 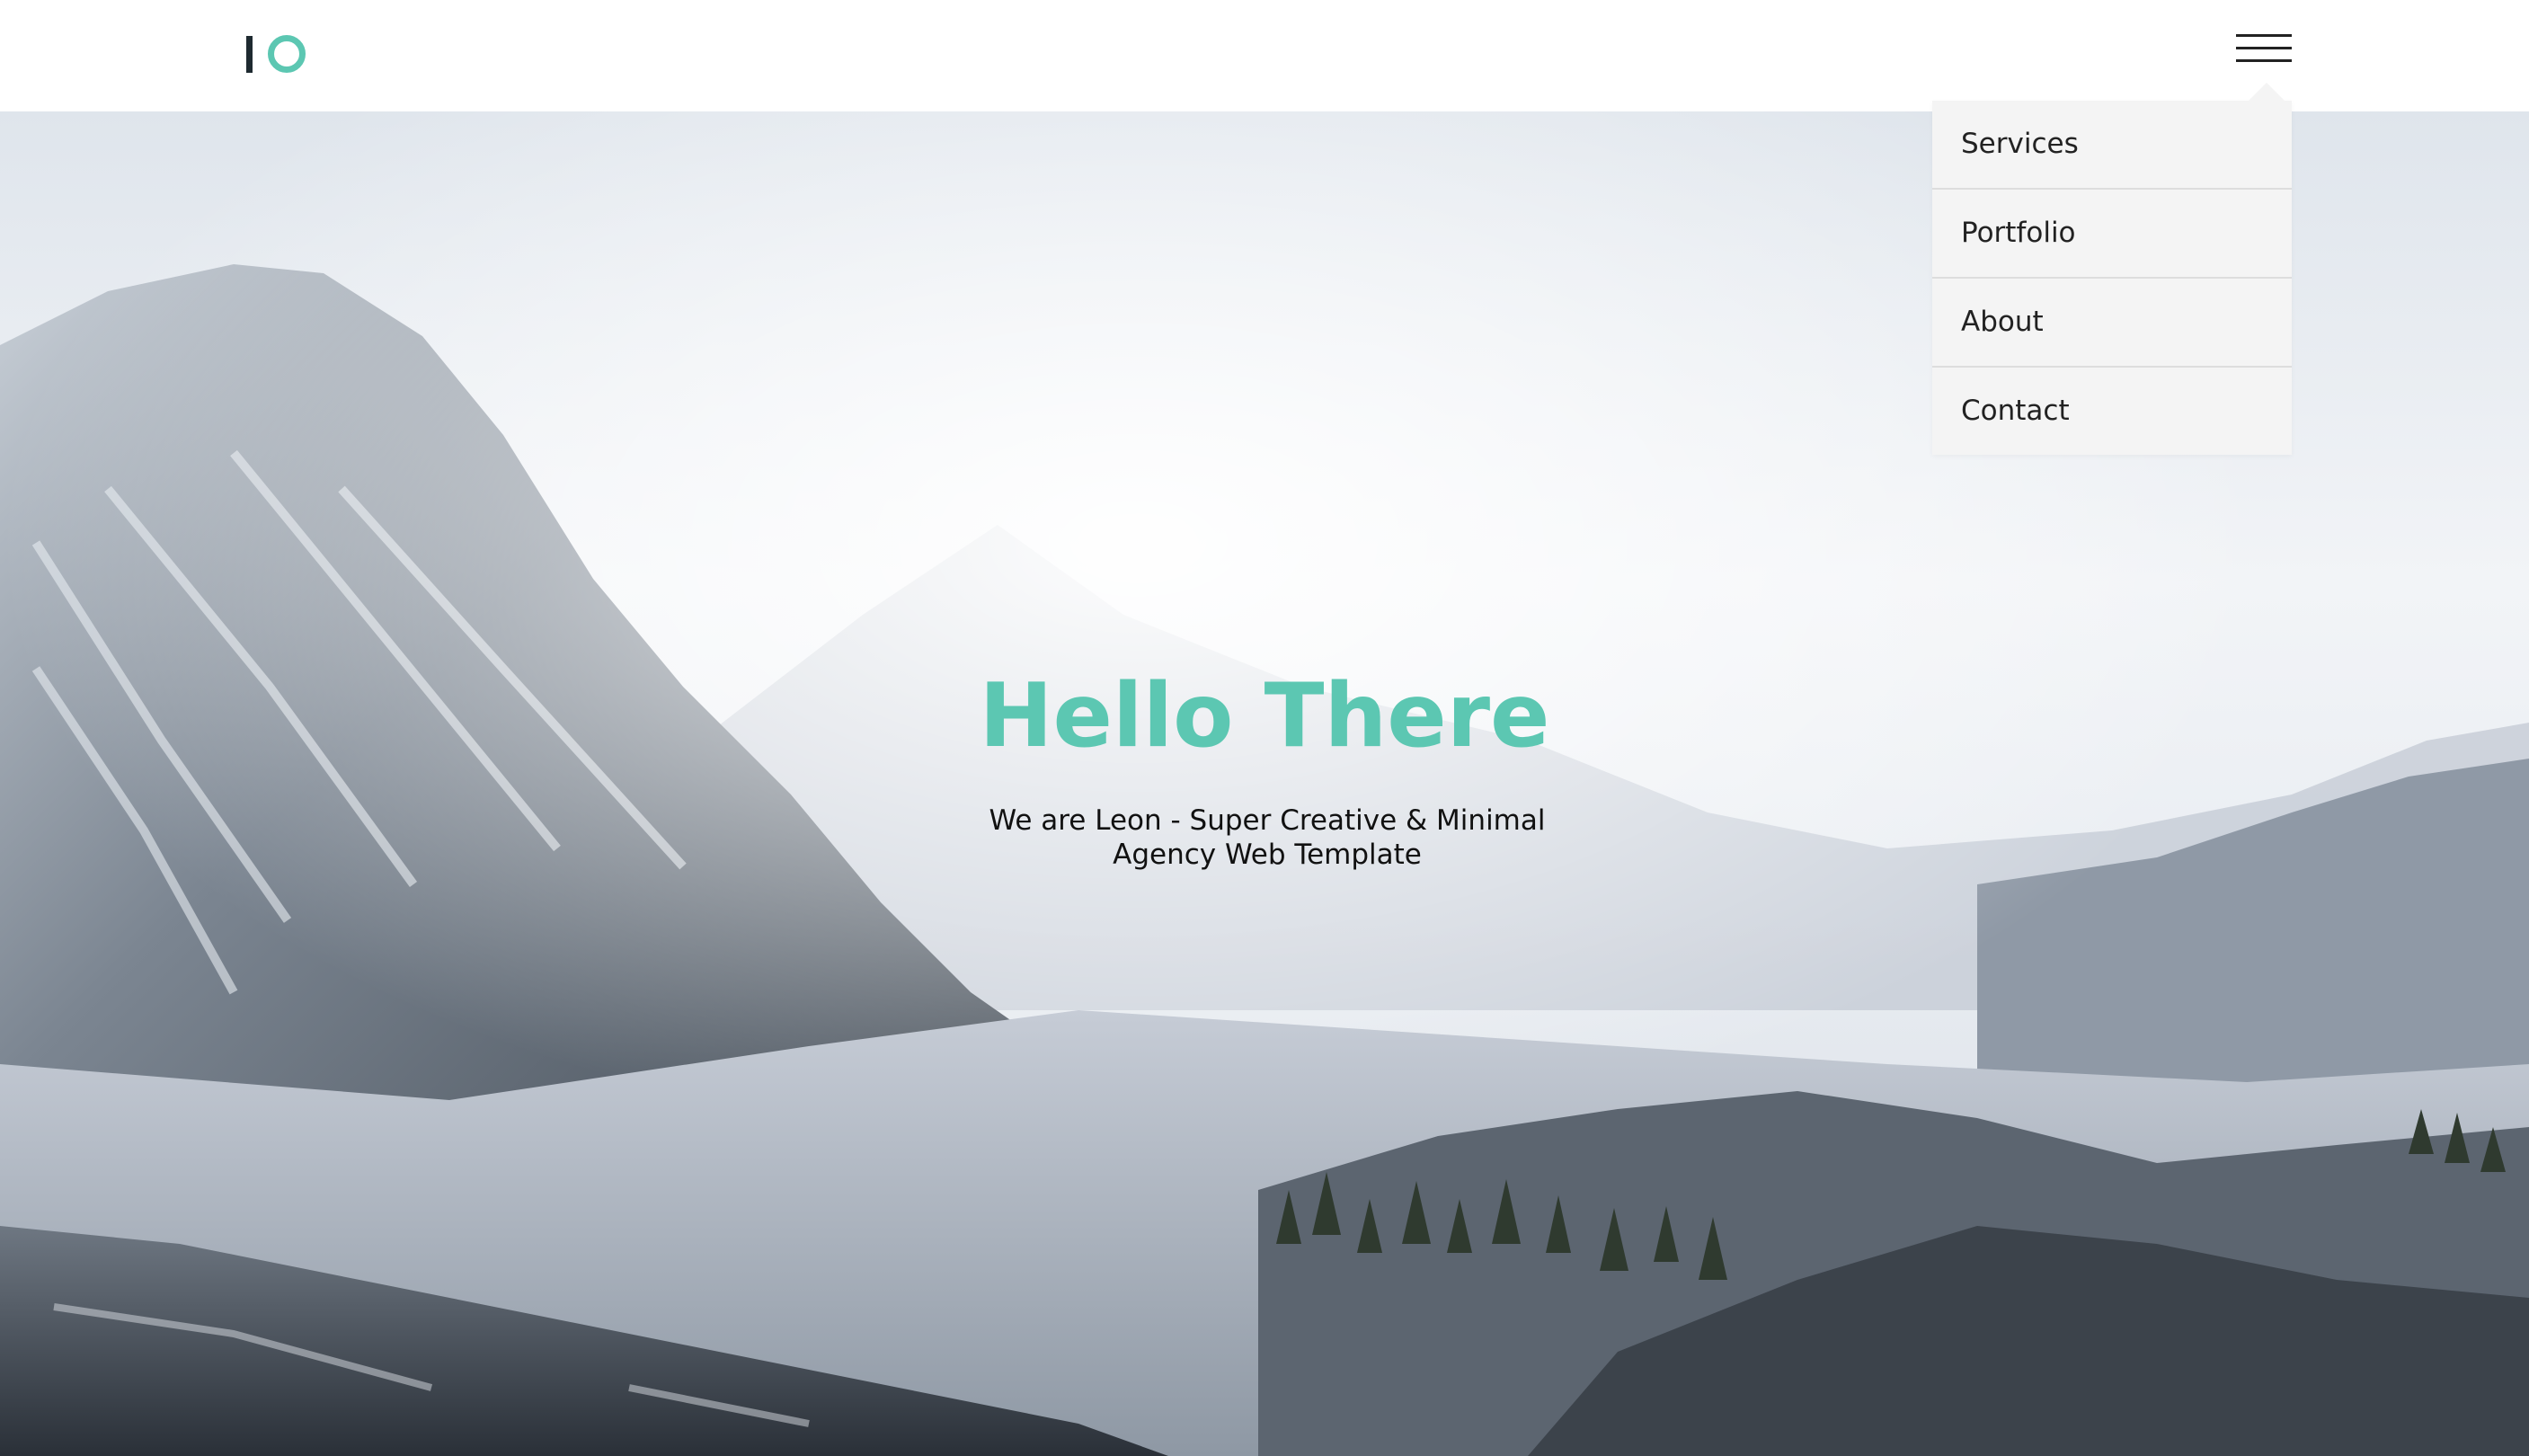 I want to click on hamburger-menu-icon, so click(x=2264, y=48).